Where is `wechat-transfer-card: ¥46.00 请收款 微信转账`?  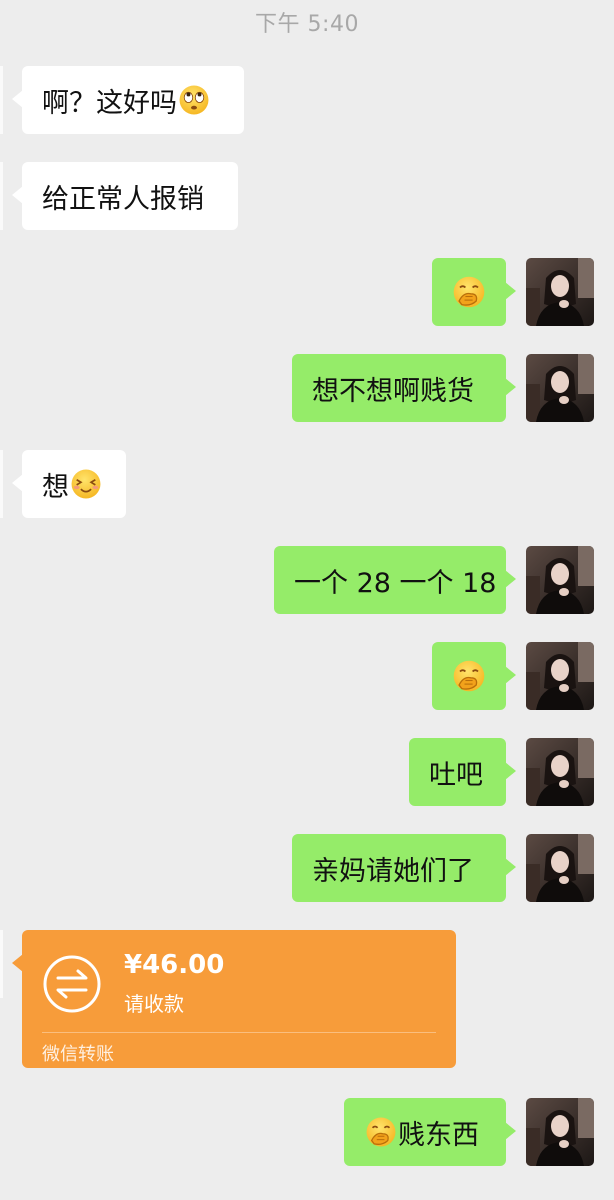 wechat-transfer-card: ¥46.00 请收款 微信转账 is located at coordinates (234, 999).